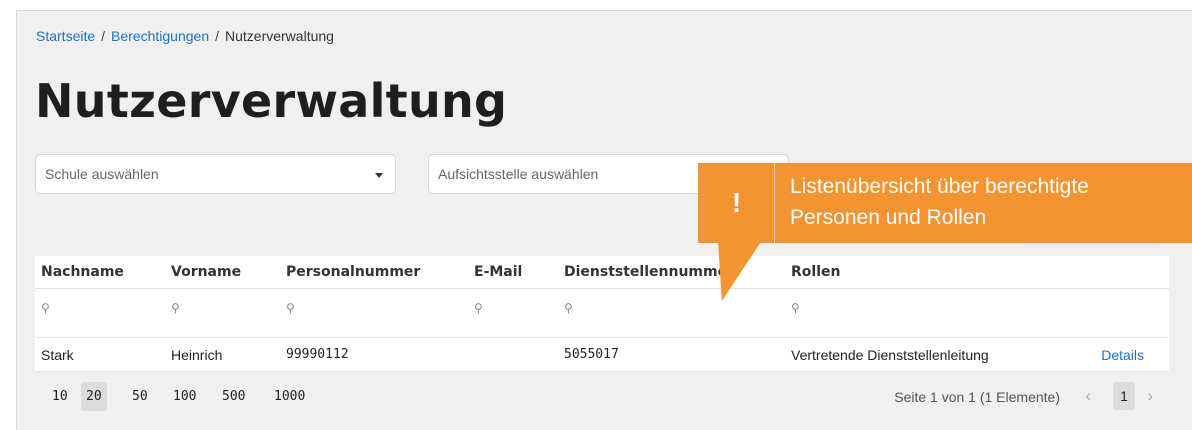 Image resolution: width=1192 pixels, height=430 pixels. What do you see at coordinates (160, 36) in the screenshot?
I see `breadcrumb-permissions: Berechtigungen` at bounding box center [160, 36].